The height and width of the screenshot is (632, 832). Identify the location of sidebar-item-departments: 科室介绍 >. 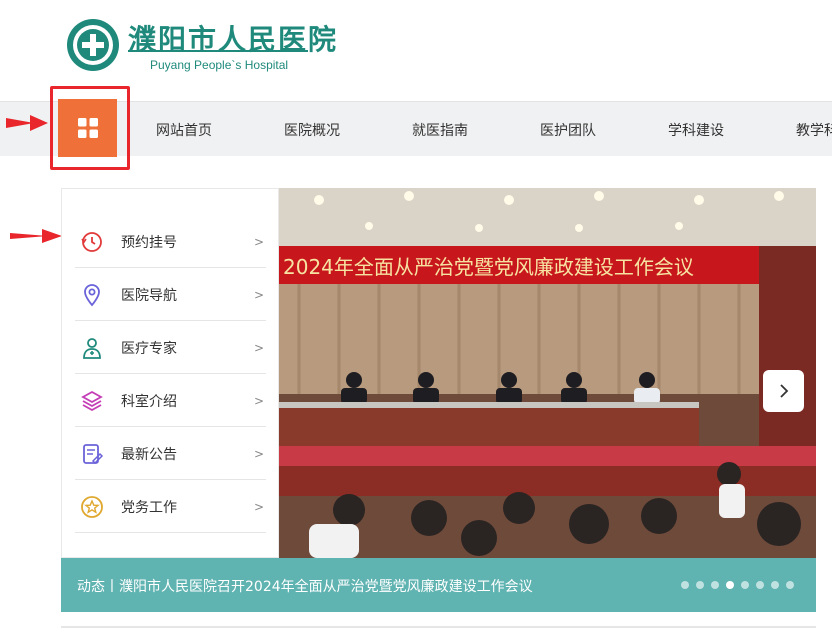
(170, 401).